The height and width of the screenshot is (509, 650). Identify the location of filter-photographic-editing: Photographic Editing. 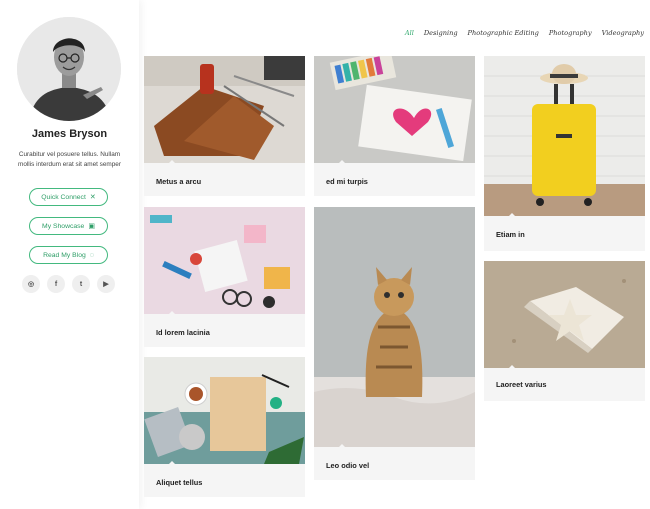
(503, 33).